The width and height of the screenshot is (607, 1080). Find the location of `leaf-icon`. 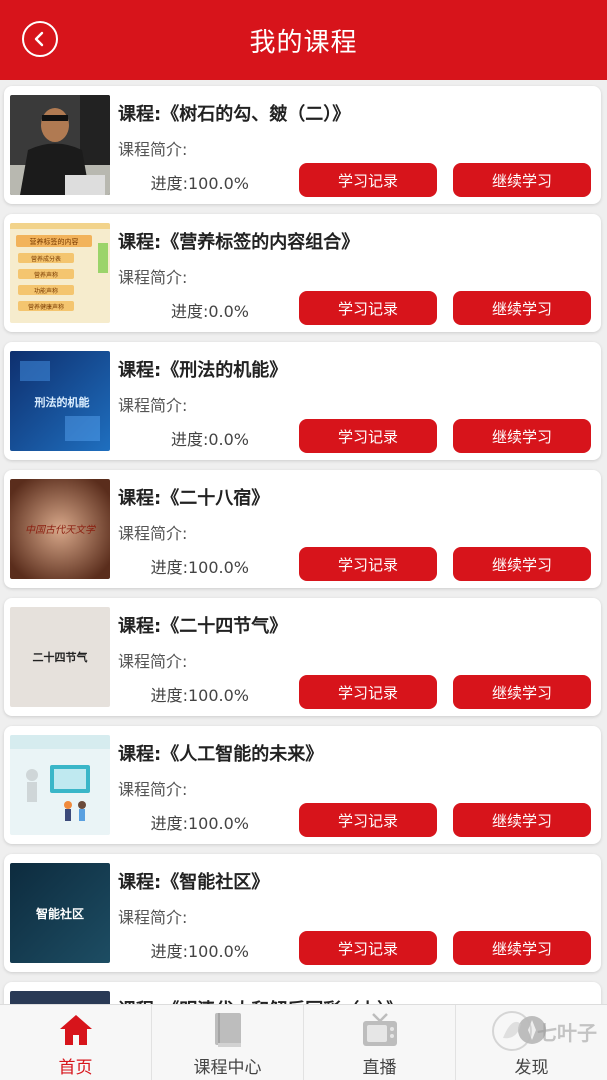

leaf-icon is located at coordinates (512, 1031).